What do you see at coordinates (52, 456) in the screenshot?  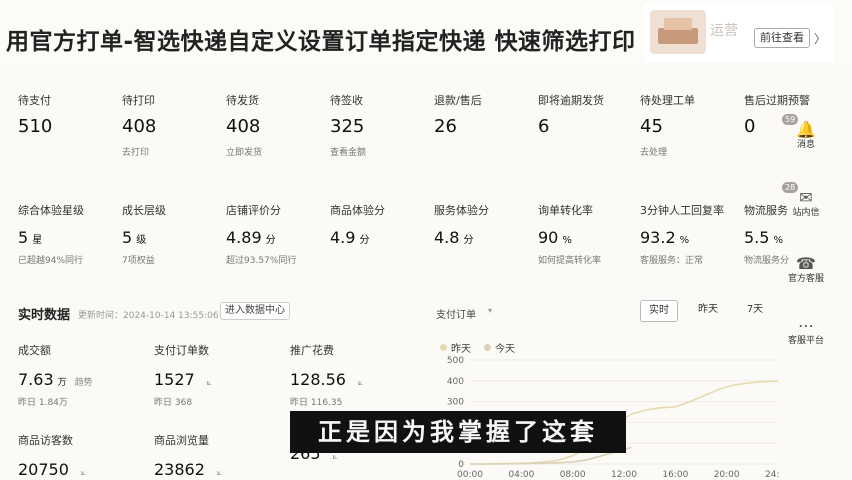 I see `realtime-metric: 商品访客数 20750 ⟀` at bounding box center [52, 456].